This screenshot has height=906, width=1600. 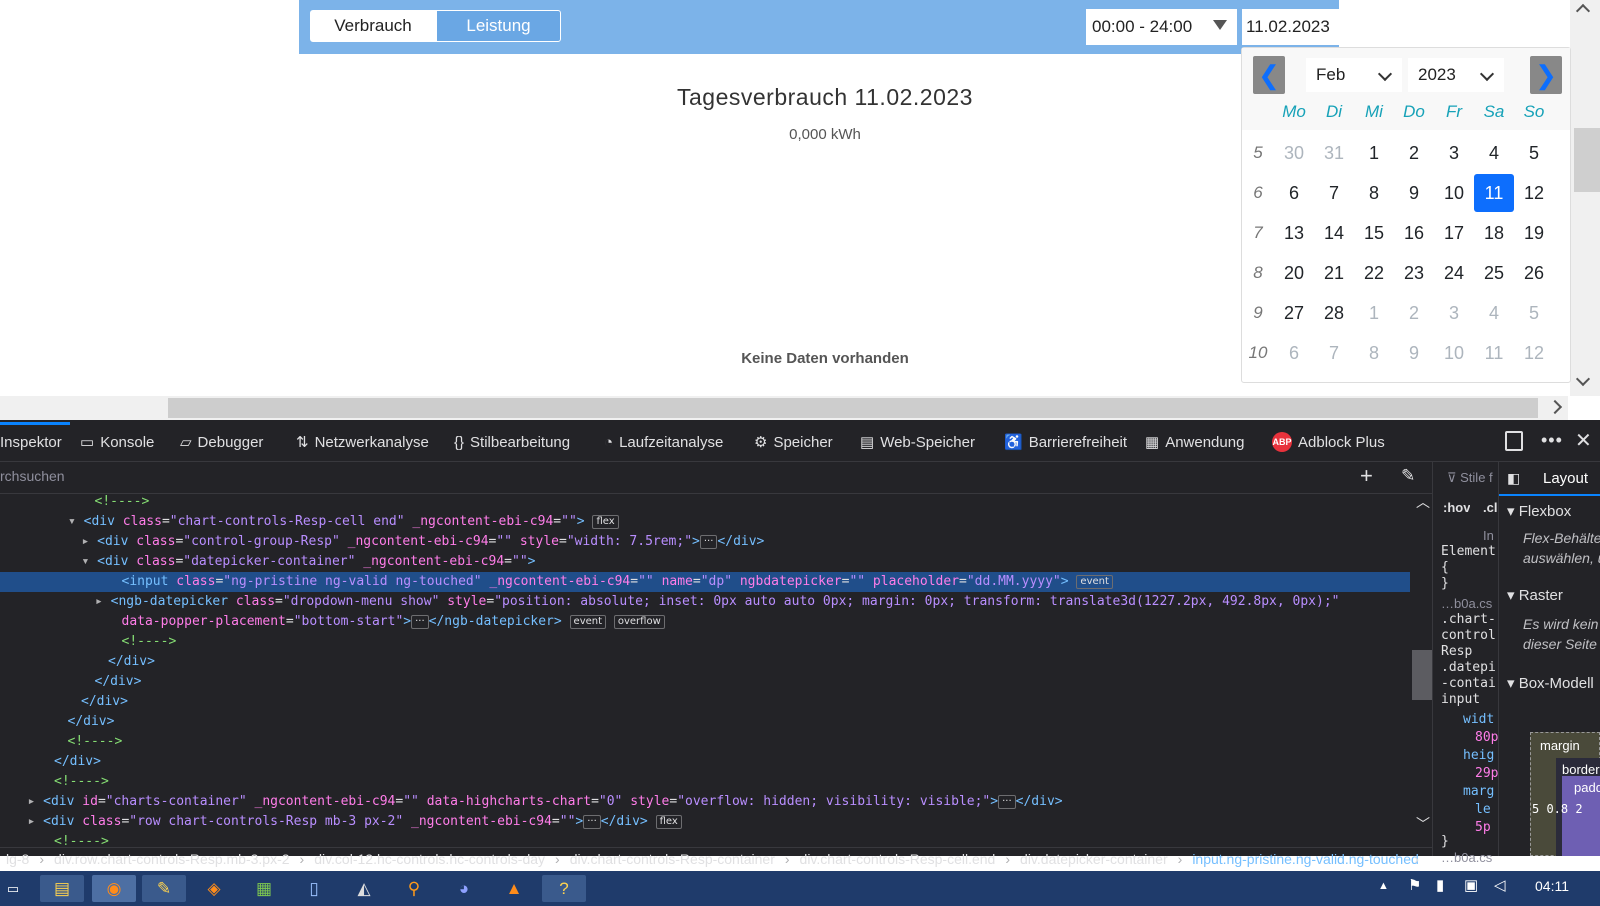 What do you see at coordinates (1334, 313) in the screenshot?
I see `calendar-day: 28` at bounding box center [1334, 313].